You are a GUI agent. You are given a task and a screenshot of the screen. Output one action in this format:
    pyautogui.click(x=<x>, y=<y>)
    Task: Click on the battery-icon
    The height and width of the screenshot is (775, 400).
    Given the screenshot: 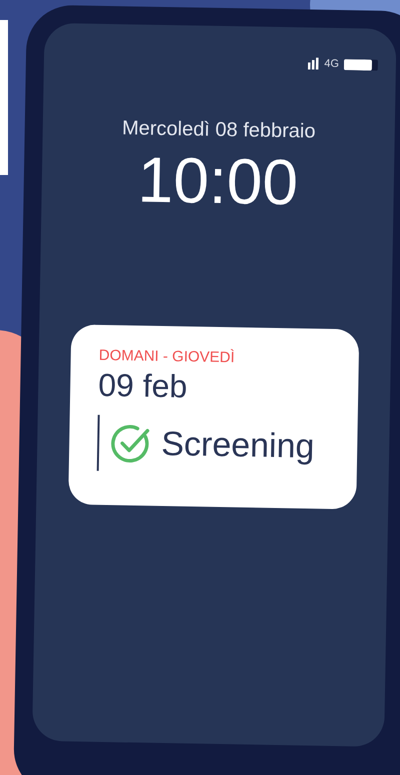 What is the action you would take?
    pyautogui.click(x=361, y=64)
    